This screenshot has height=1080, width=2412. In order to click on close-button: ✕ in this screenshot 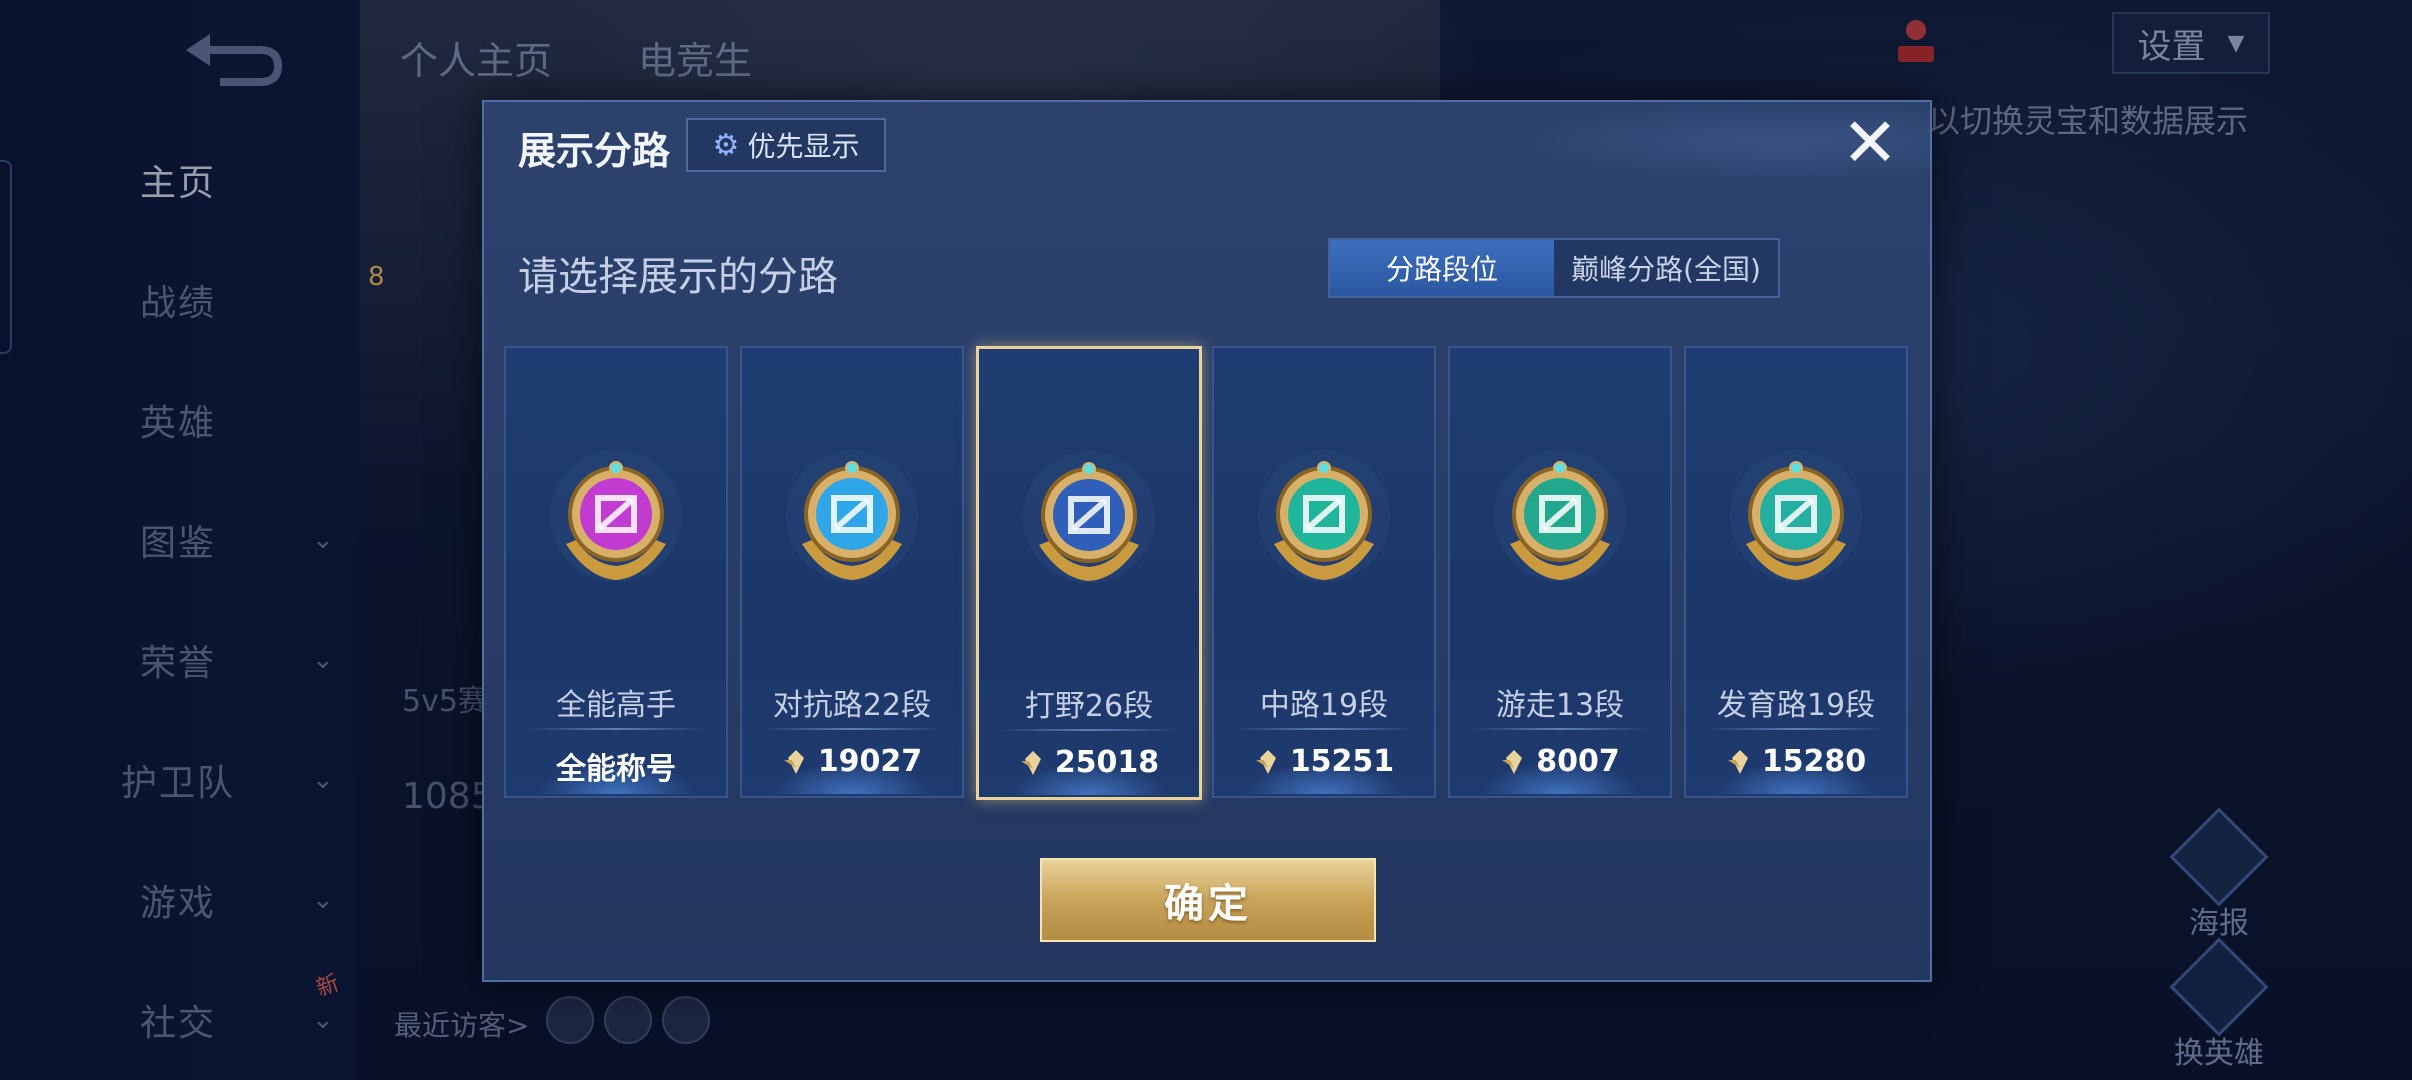, I will do `click(1870, 144)`.